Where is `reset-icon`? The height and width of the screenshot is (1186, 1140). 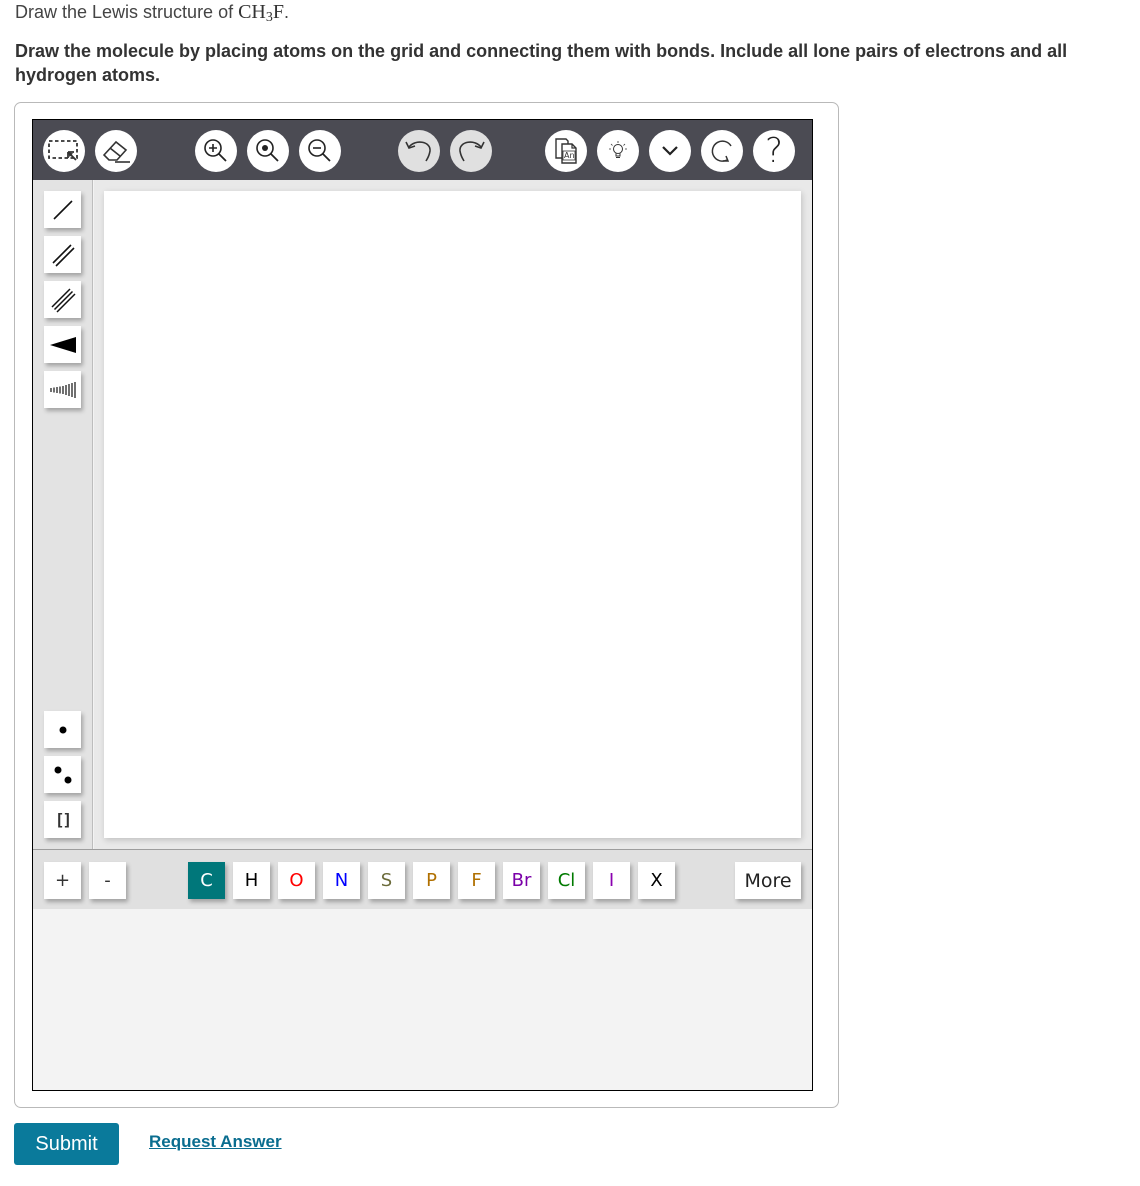 reset-icon is located at coordinates (721, 151).